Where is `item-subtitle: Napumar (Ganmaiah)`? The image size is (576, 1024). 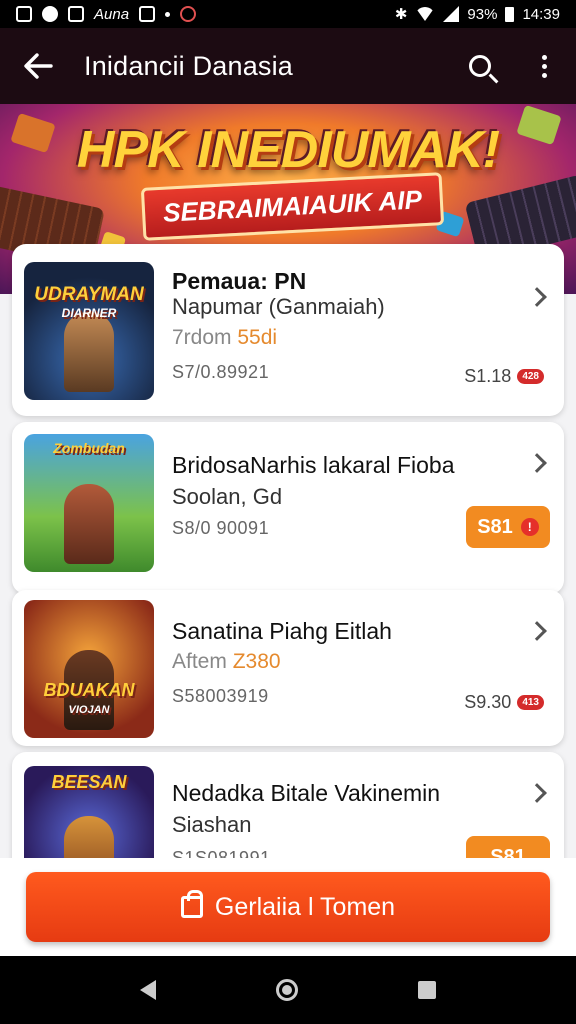 item-subtitle: Napumar (Ganmaiah) is located at coordinates (278, 306).